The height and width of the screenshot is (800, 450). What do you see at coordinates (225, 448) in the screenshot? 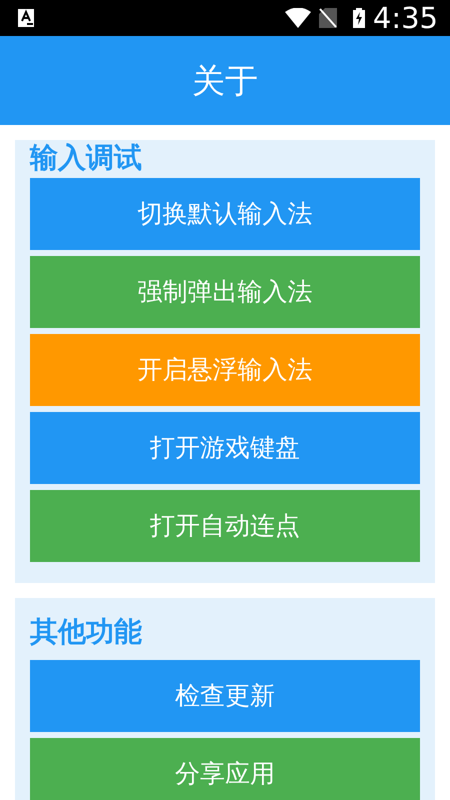
I see `action-button: 打开游戏键盘` at bounding box center [225, 448].